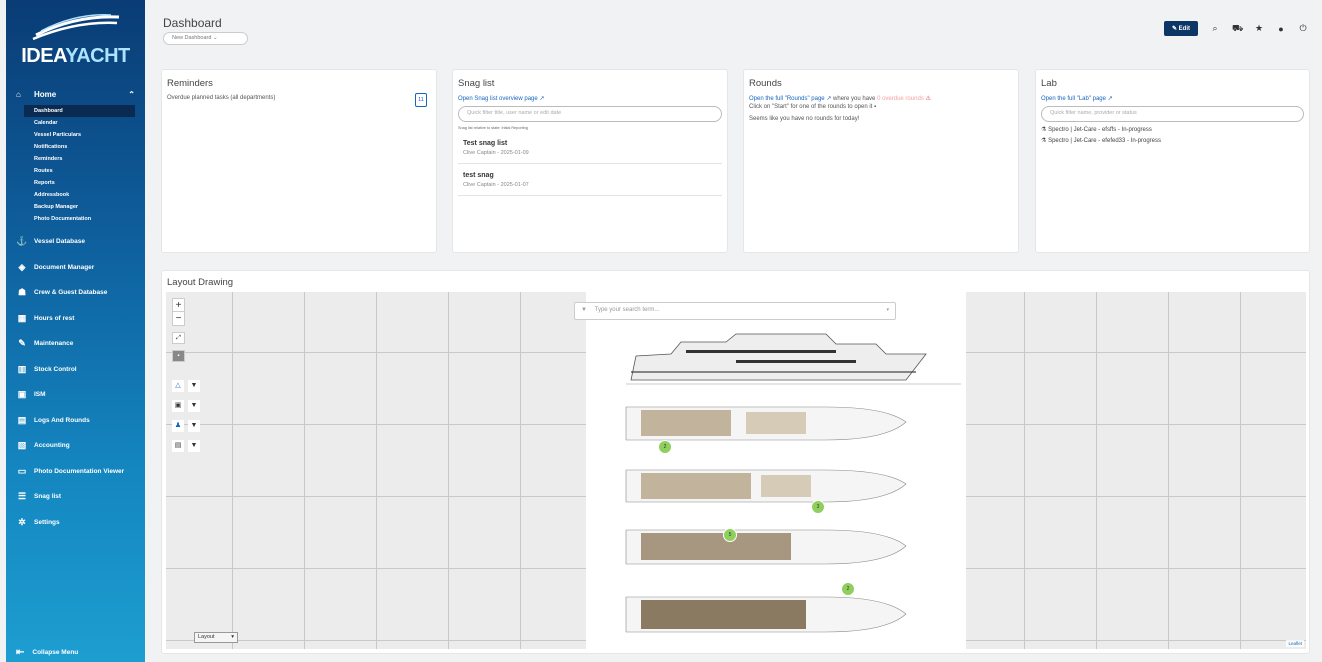  Describe the element at coordinates (1172, 98) in the screenshot. I see `lab-page-link: Open the full "Lab" page ↗` at that location.